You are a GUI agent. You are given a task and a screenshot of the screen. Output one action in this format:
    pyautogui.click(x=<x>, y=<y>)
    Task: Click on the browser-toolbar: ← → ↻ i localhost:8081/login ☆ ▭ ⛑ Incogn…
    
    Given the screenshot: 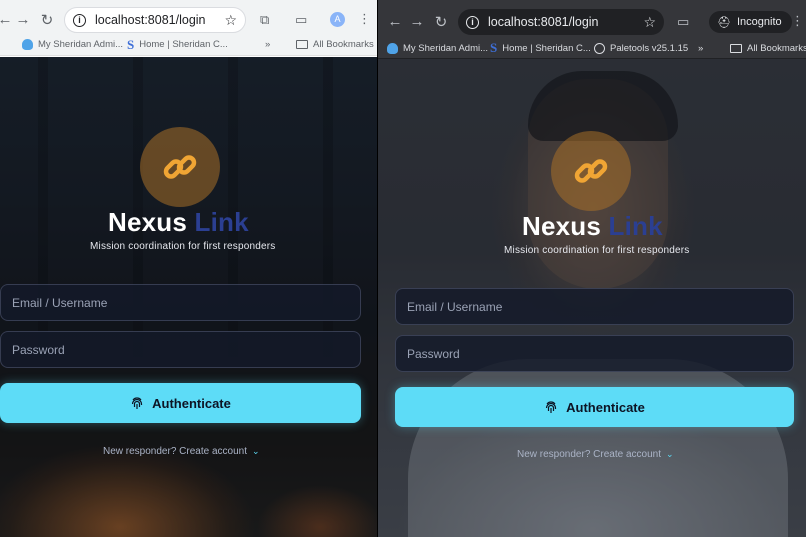 What is the action you would take?
    pyautogui.click(x=592, y=21)
    